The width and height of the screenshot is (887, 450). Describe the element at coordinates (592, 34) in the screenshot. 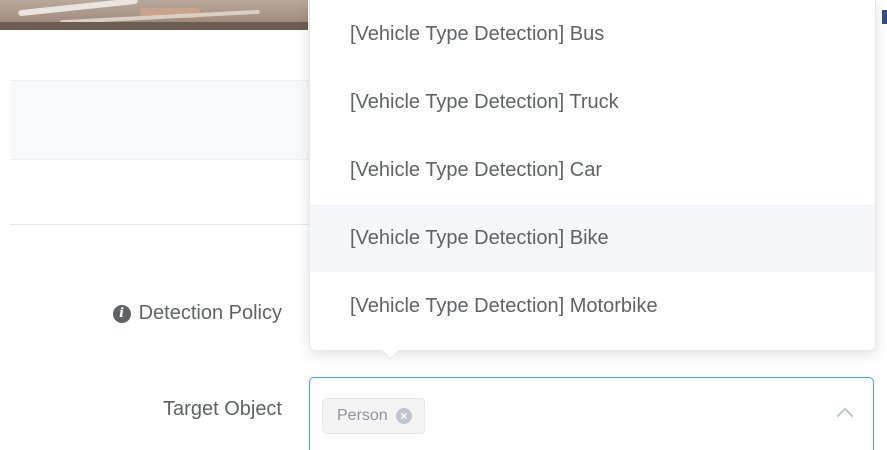

I see `dropdown-option-bus: [Vehicle Type Detection] Bus` at that location.